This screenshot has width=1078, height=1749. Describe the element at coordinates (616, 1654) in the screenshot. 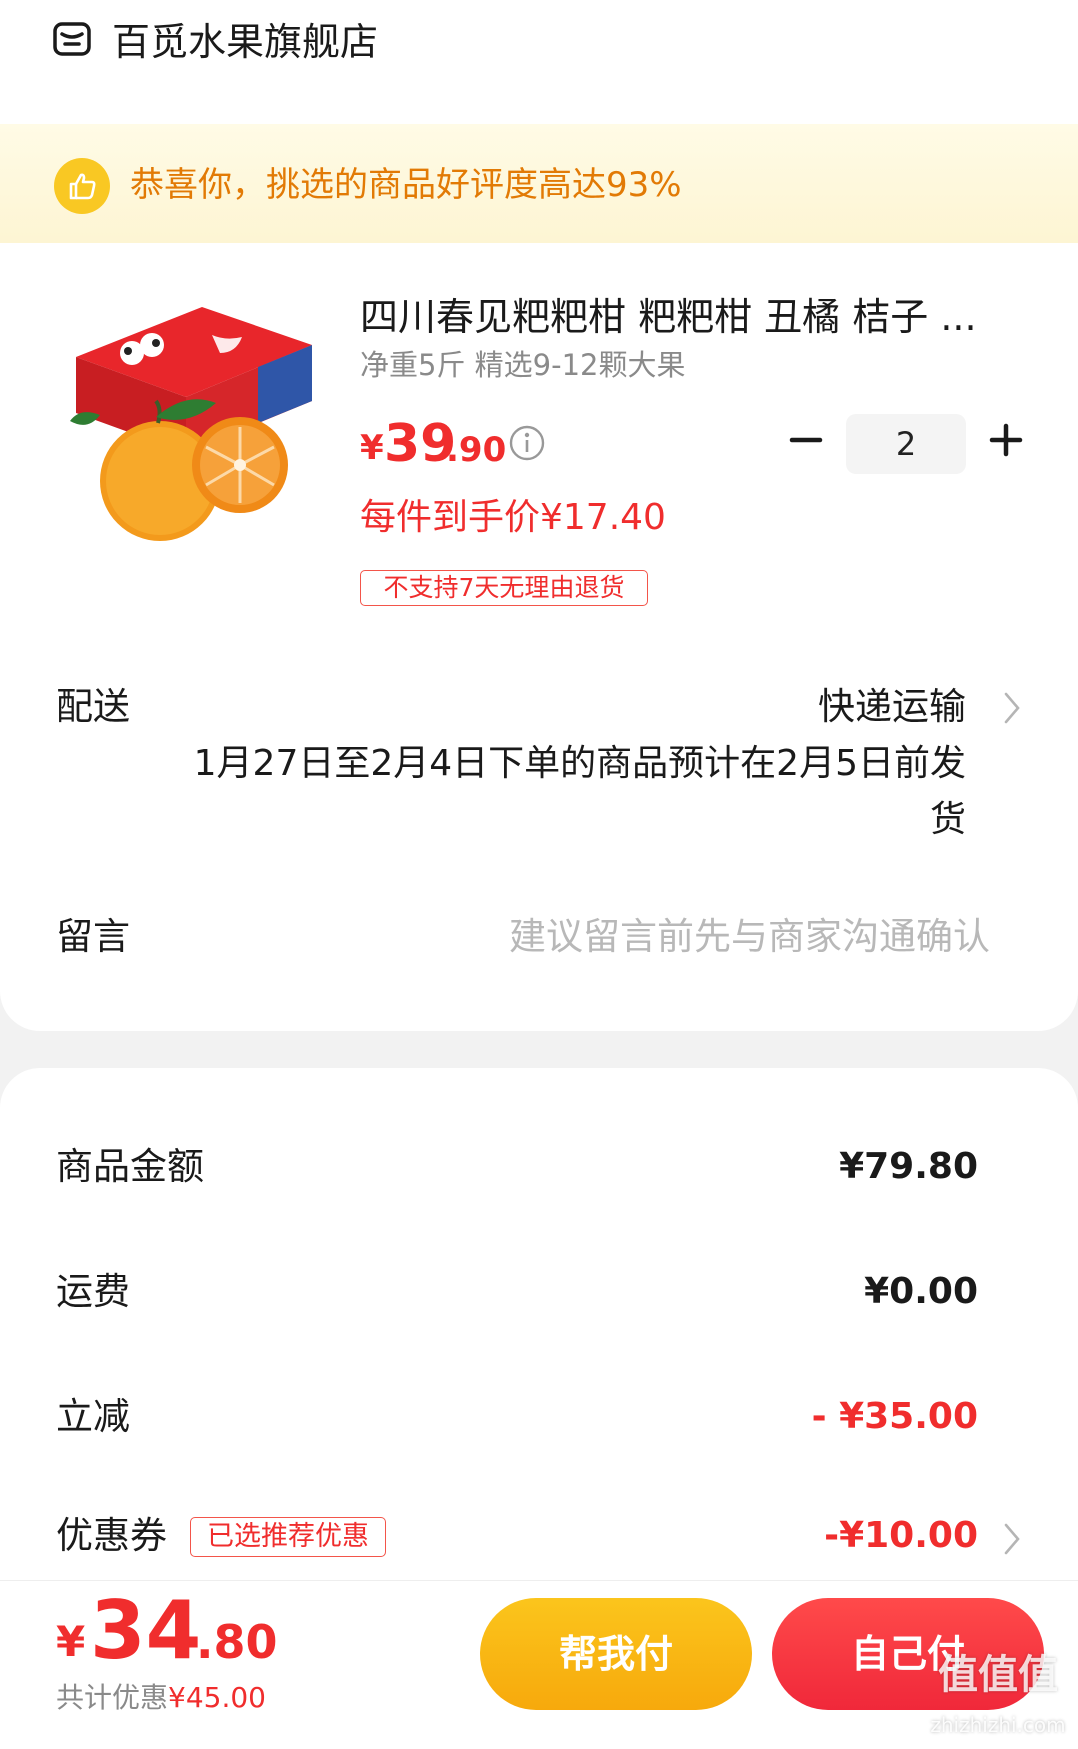

I see `help-me-pay-button: 帮我付` at that location.